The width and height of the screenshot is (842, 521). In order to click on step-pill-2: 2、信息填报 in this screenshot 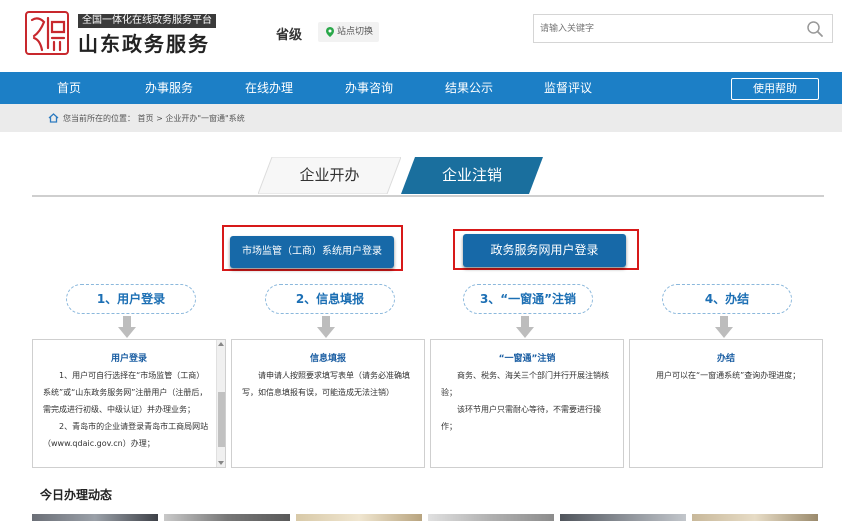, I will do `click(330, 299)`.